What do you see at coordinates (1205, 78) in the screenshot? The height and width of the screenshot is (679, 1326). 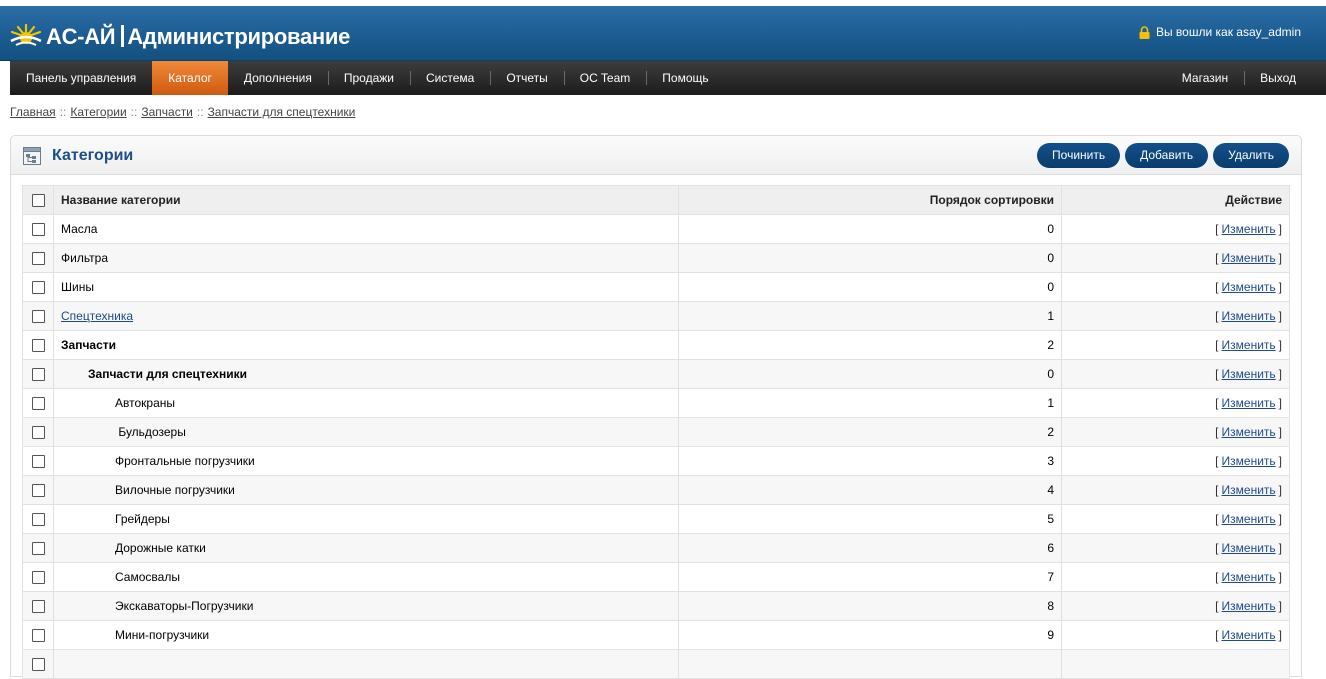 I see `menu-item-store: Магазин` at bounding box center [1205, 78].